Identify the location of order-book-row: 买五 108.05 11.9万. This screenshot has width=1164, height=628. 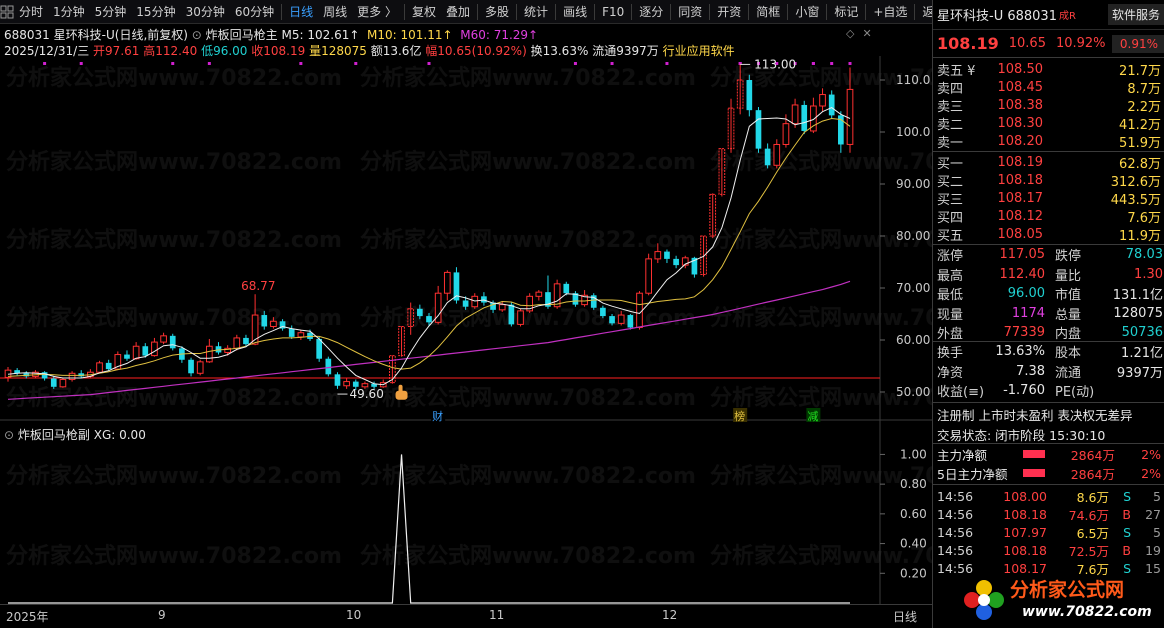
(1048, 234).